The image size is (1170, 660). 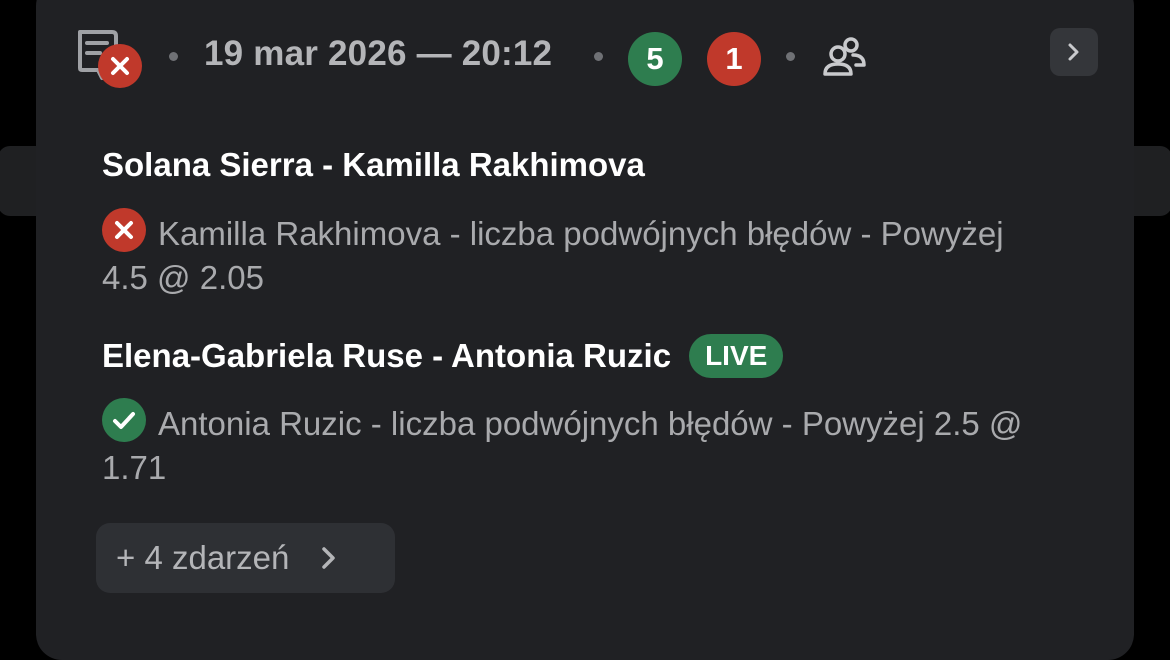 What do you see at coordinates (373, 165) in the screenshot?
I see `match-title: Solana Sierra - Kamilla Rakhimova` at bounding box center [373, 165].